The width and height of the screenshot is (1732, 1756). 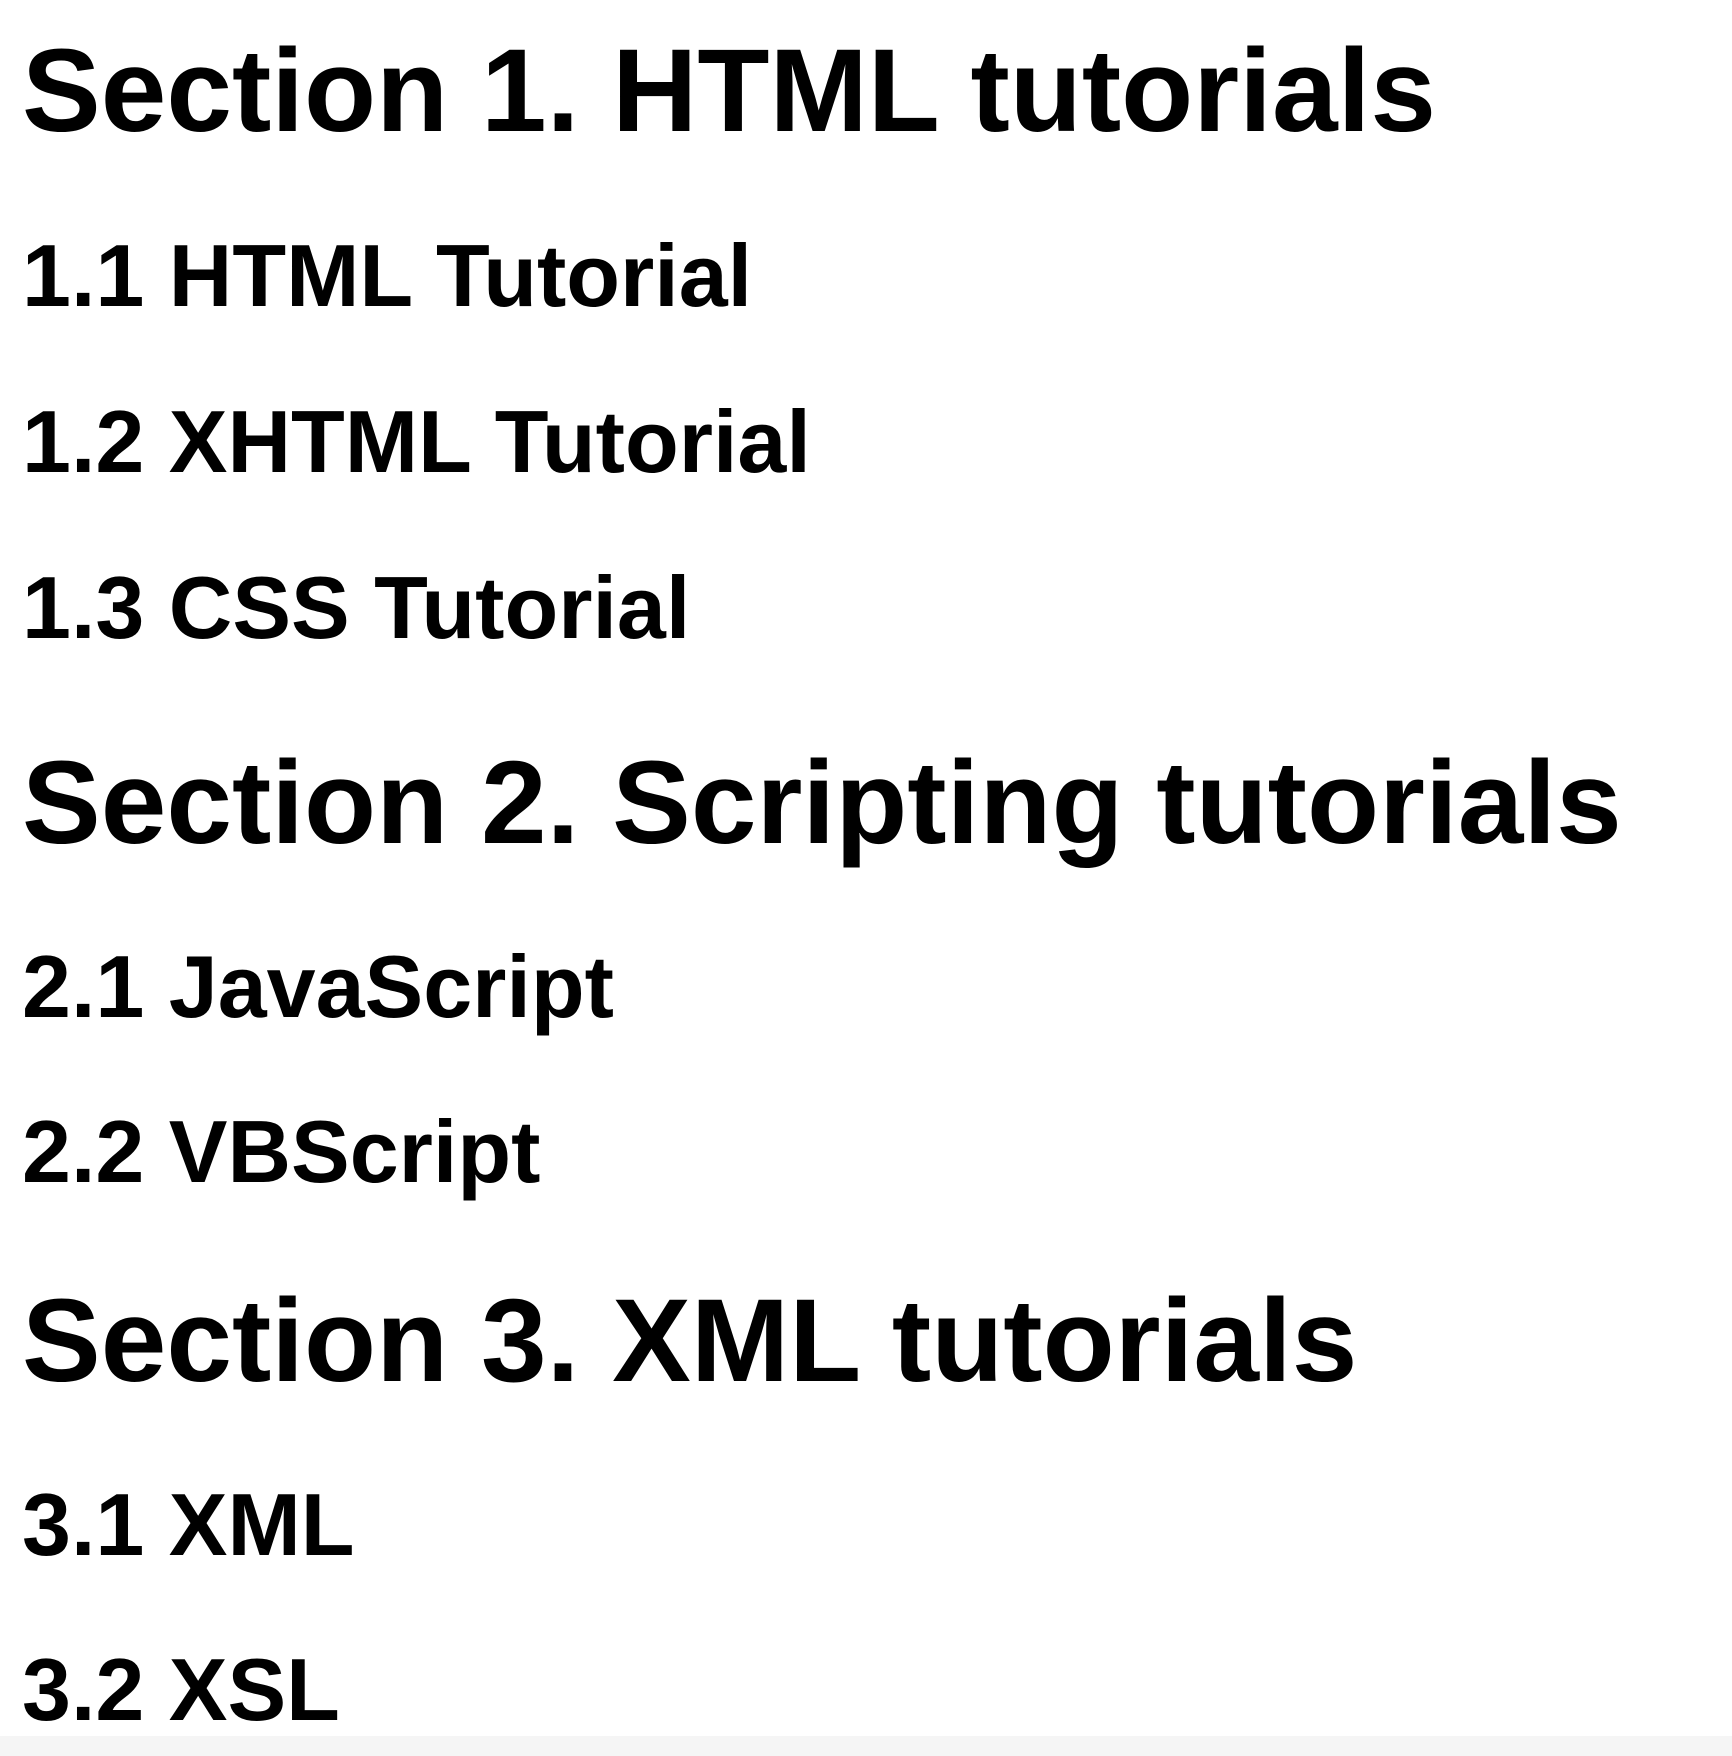 What do you see at coordinates (318, 986) in the screenshot?
I see `sub-heading: 2.1 JavaScript` at bounding box center [318, 986].